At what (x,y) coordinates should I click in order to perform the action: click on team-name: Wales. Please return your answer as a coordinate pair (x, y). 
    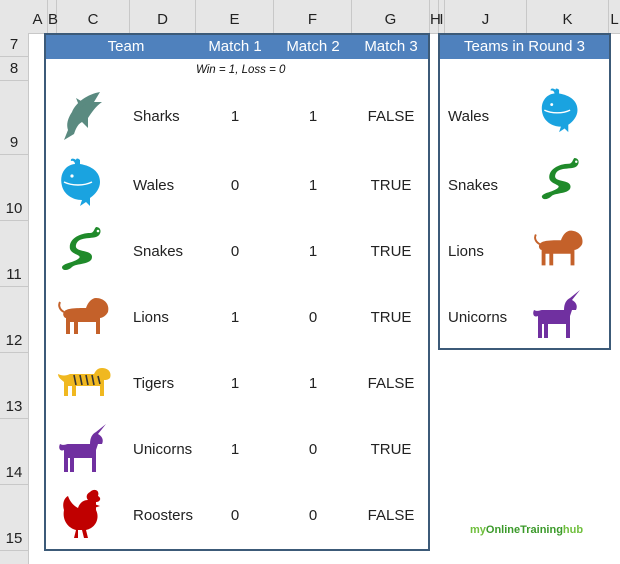
    Looking at the image, I should click on (153, 185).